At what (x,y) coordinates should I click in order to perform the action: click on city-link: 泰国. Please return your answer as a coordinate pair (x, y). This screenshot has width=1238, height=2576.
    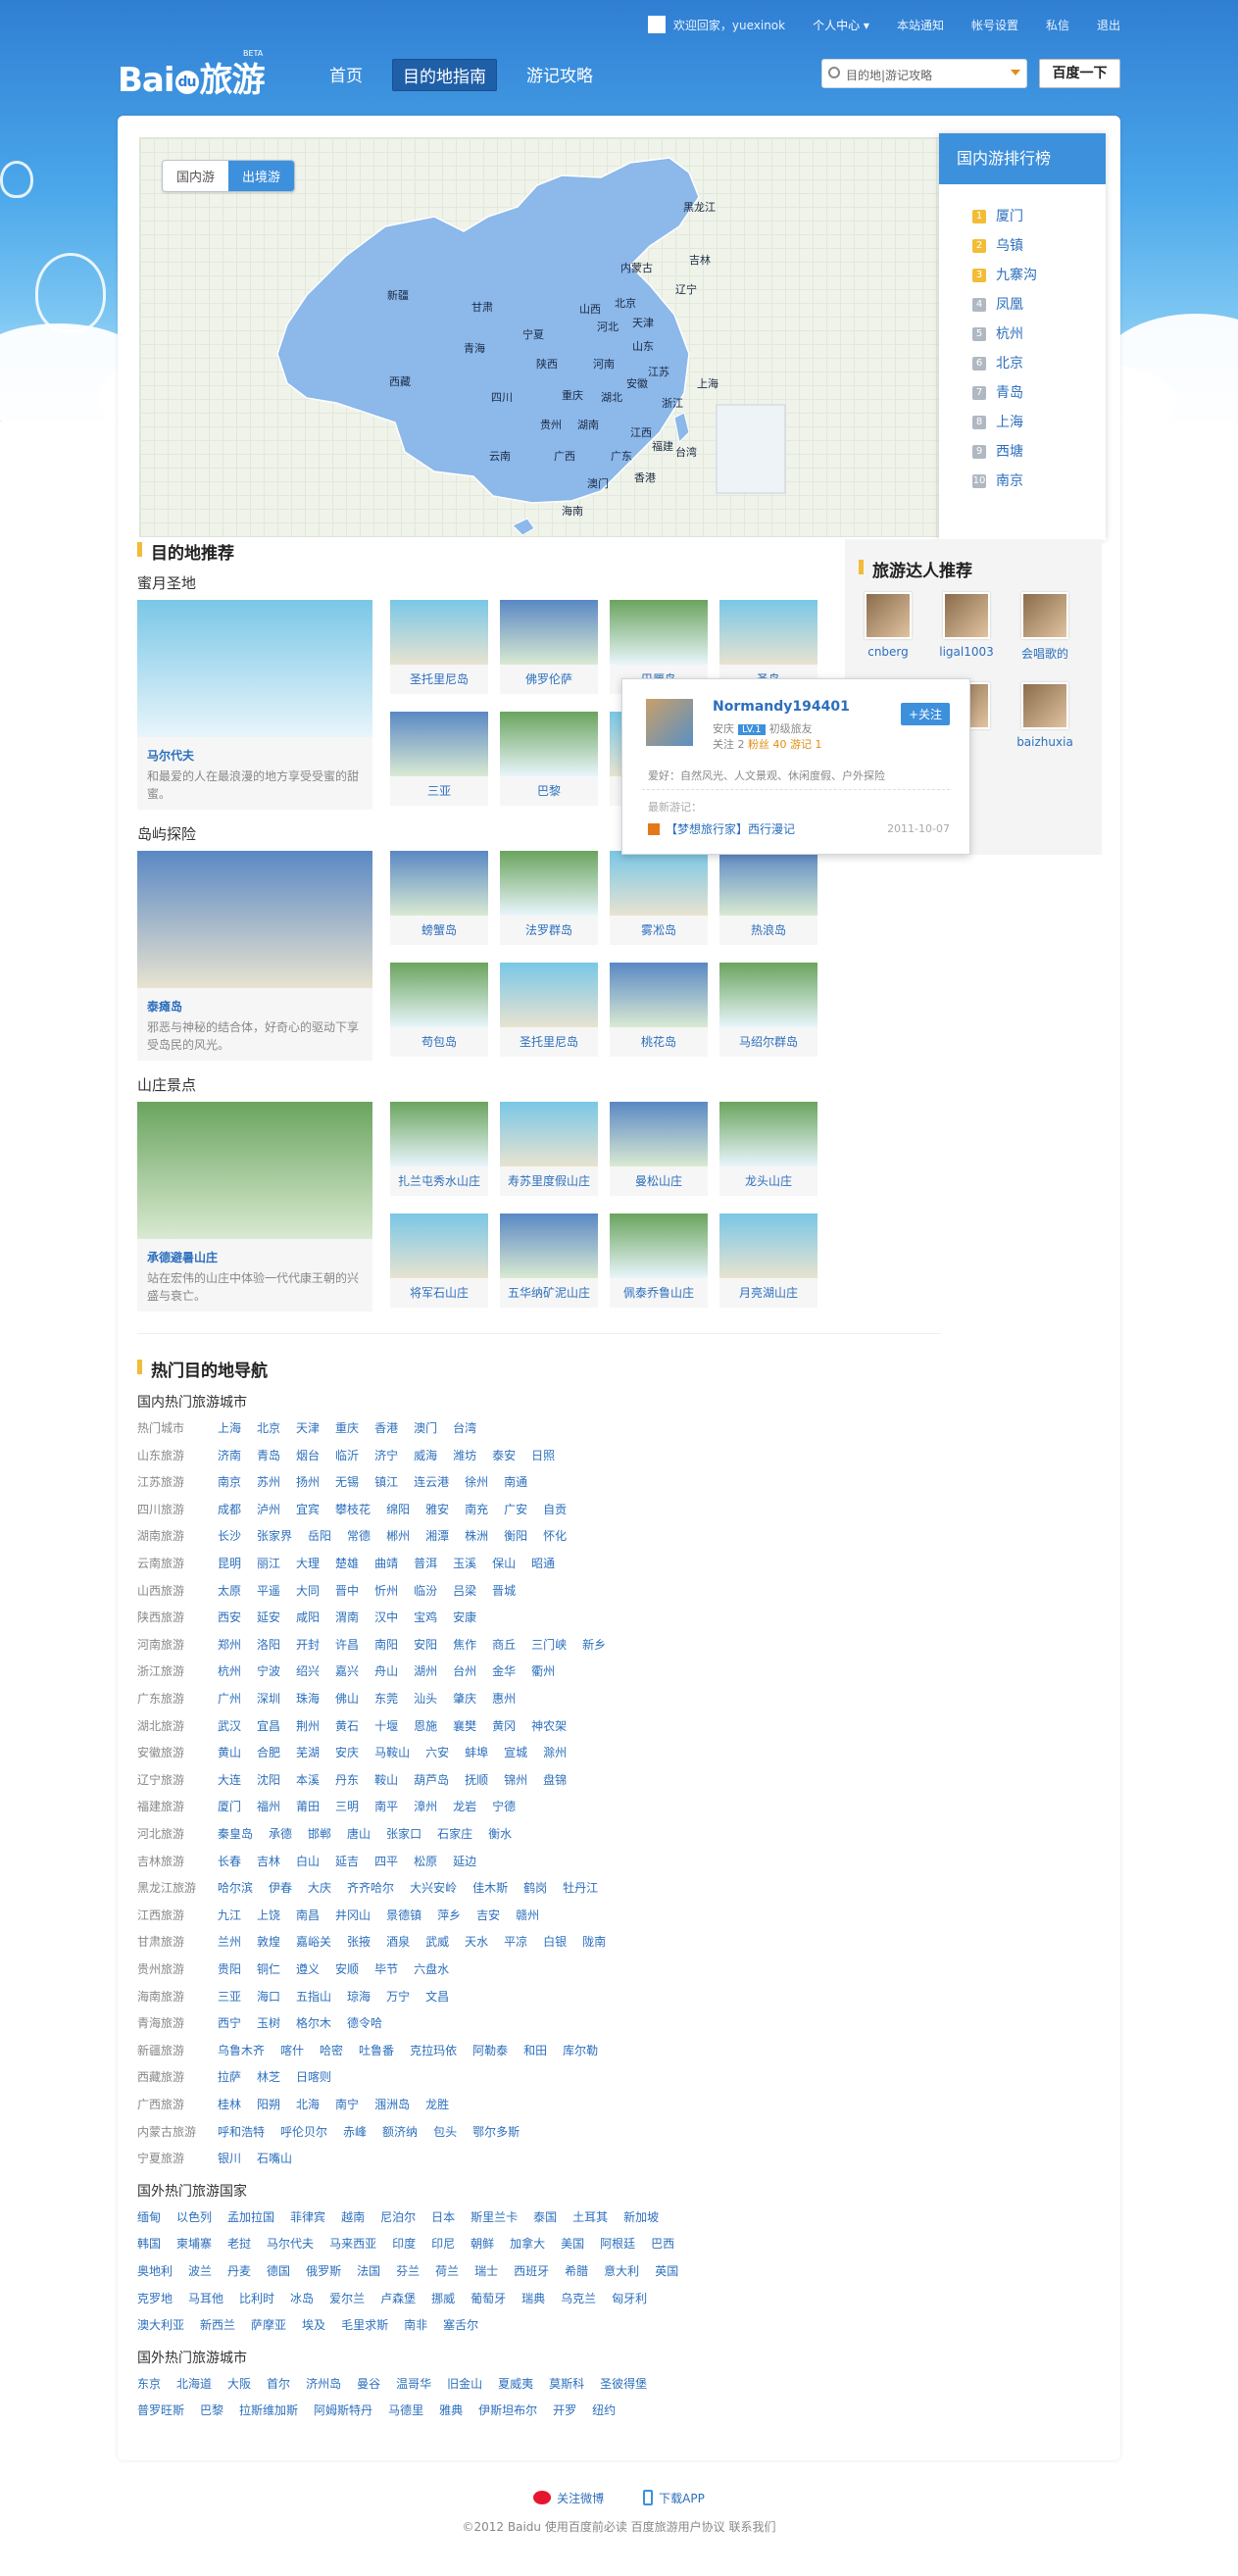
    Looking at the image, I should click on (545, 2217).